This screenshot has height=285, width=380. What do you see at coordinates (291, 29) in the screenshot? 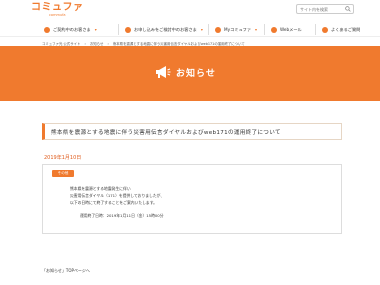
I see `nav-item-label: Webメール` at bounding box center [291, 29].